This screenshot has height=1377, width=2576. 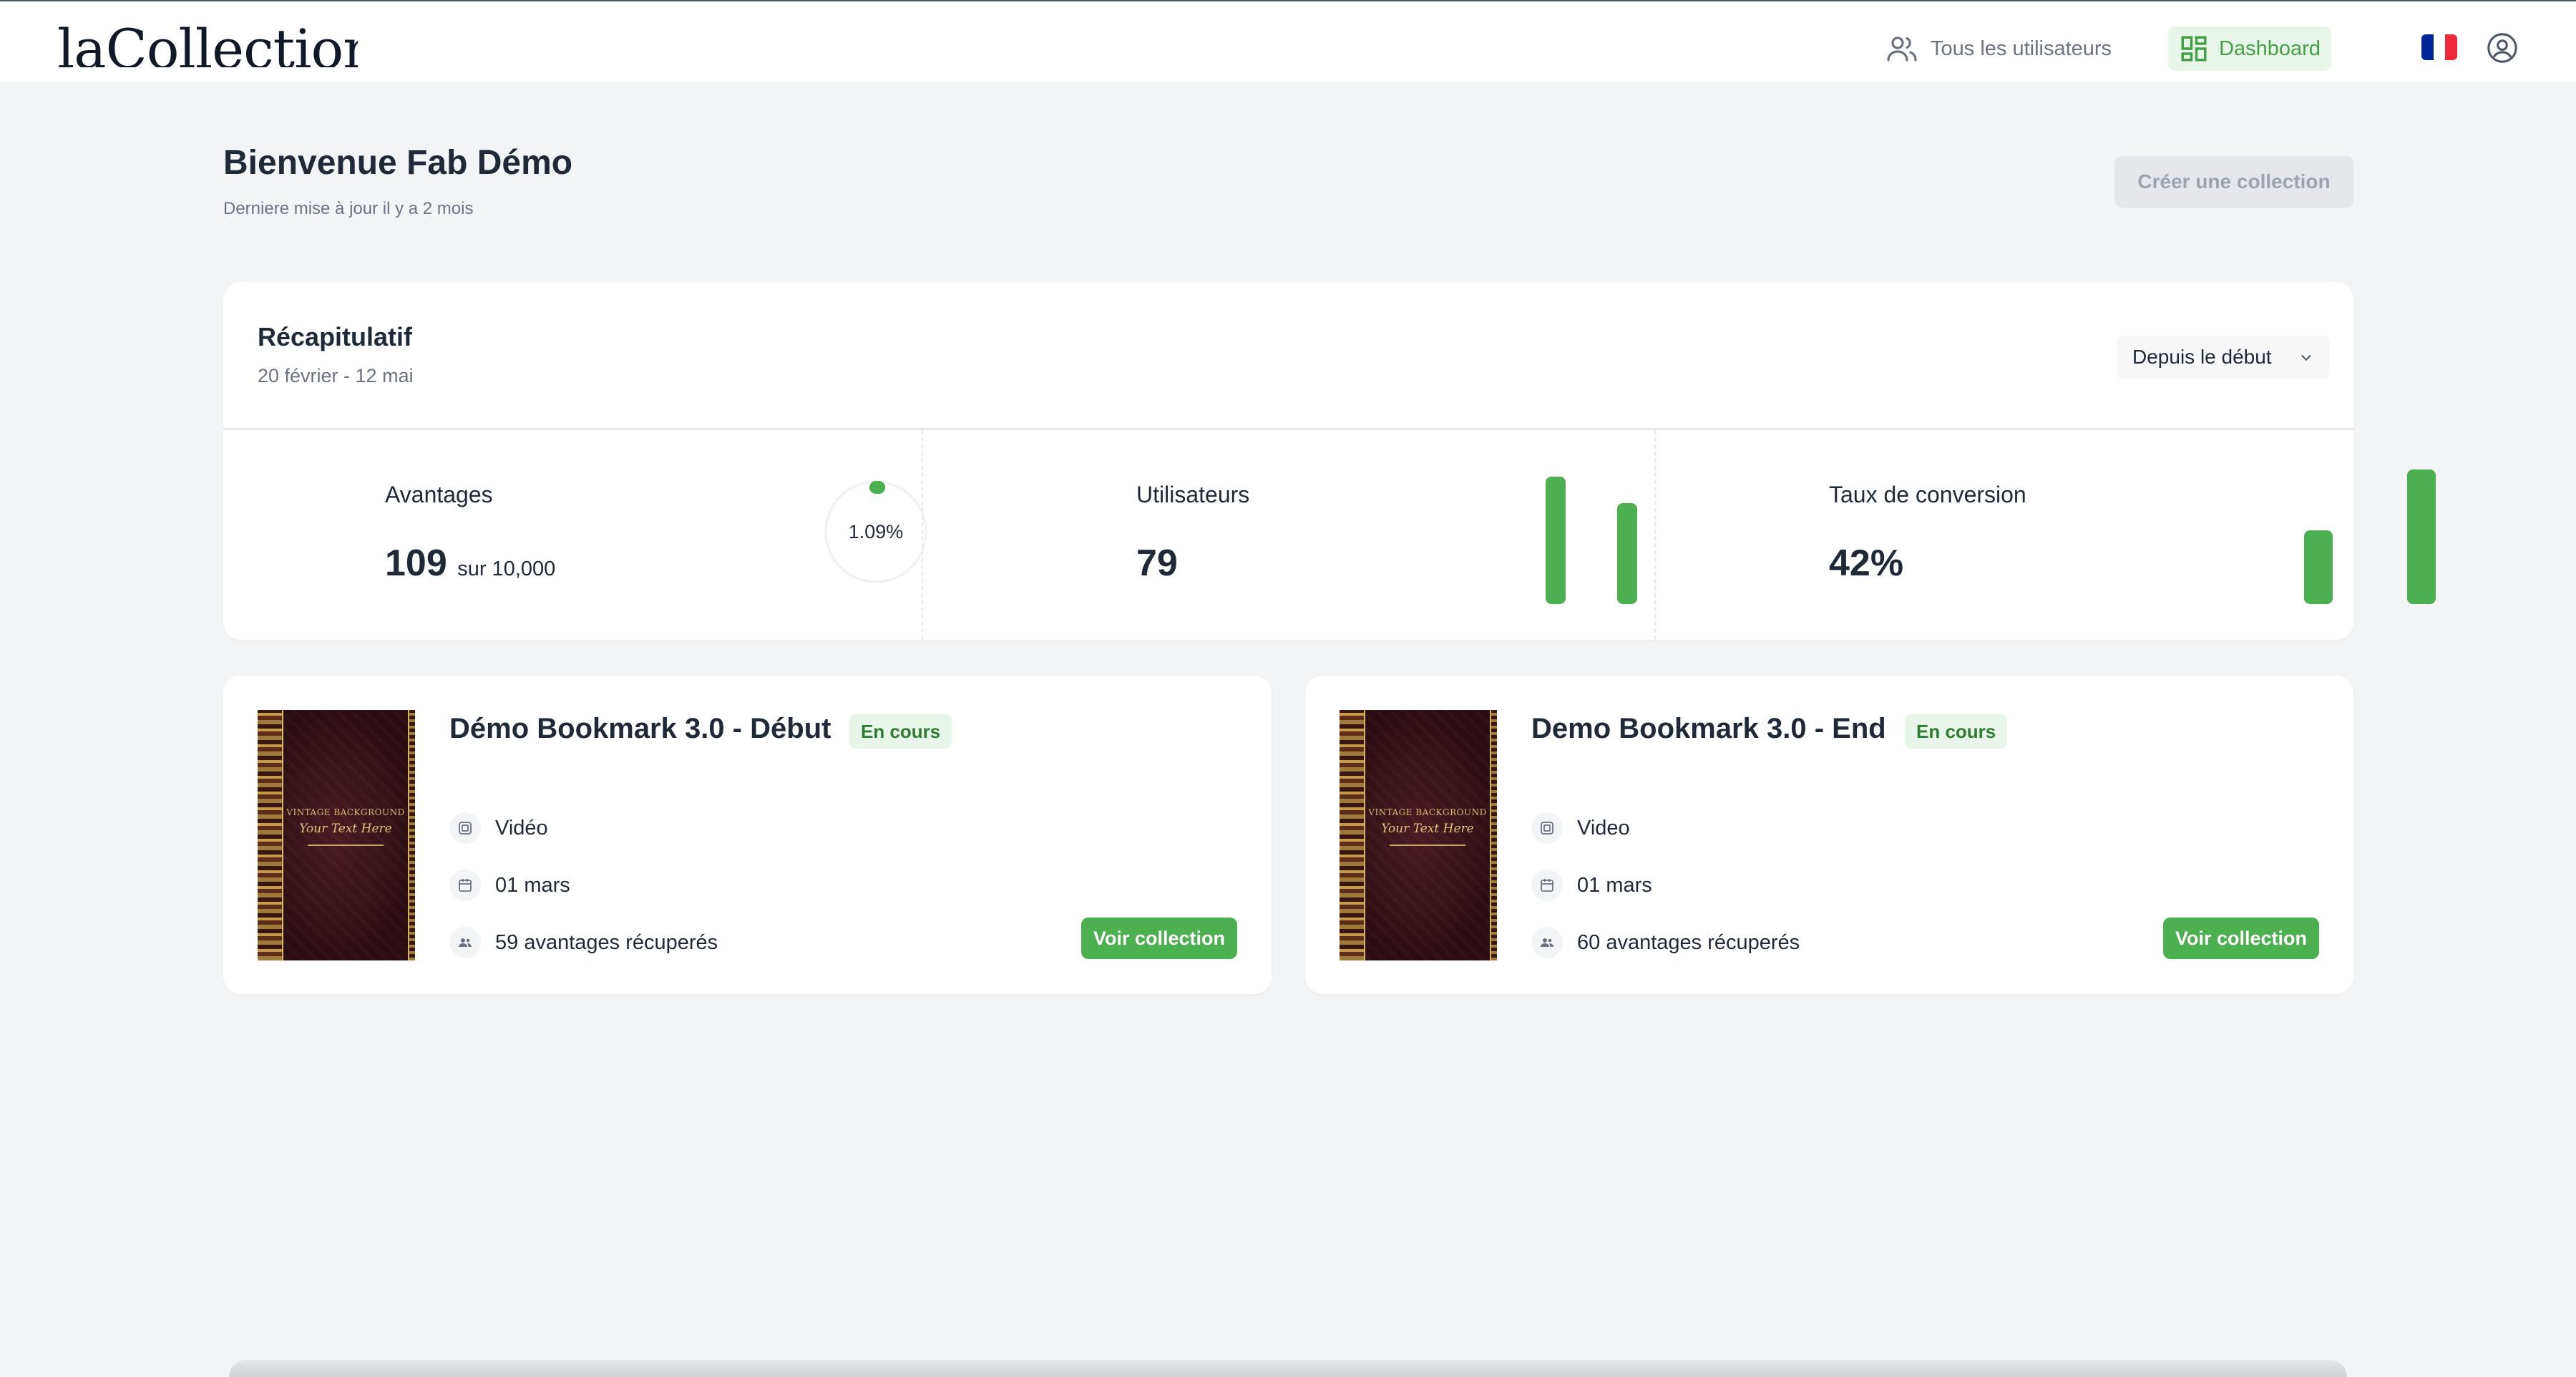 I want to click on perks-progress-percent: 1.09%, so click(x=876, y=531).